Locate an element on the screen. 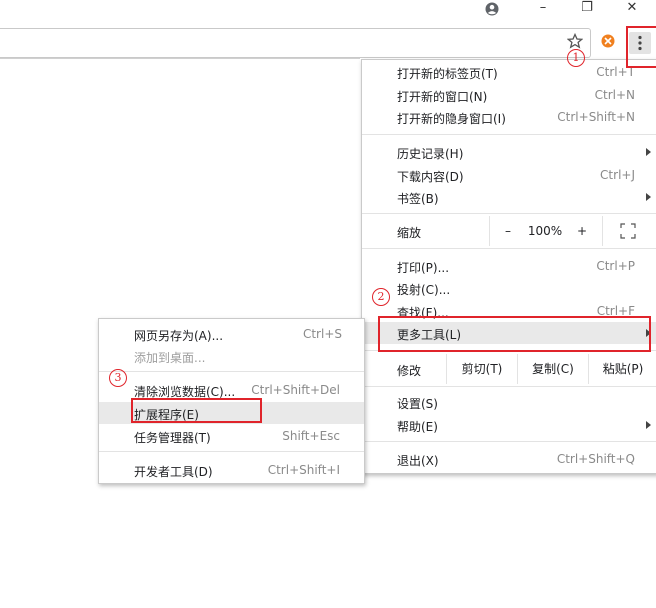 The height and width of the screenshot is (608, 656). menu-item-shortcut: Ctrl+J is located at coordinates (617, 175).